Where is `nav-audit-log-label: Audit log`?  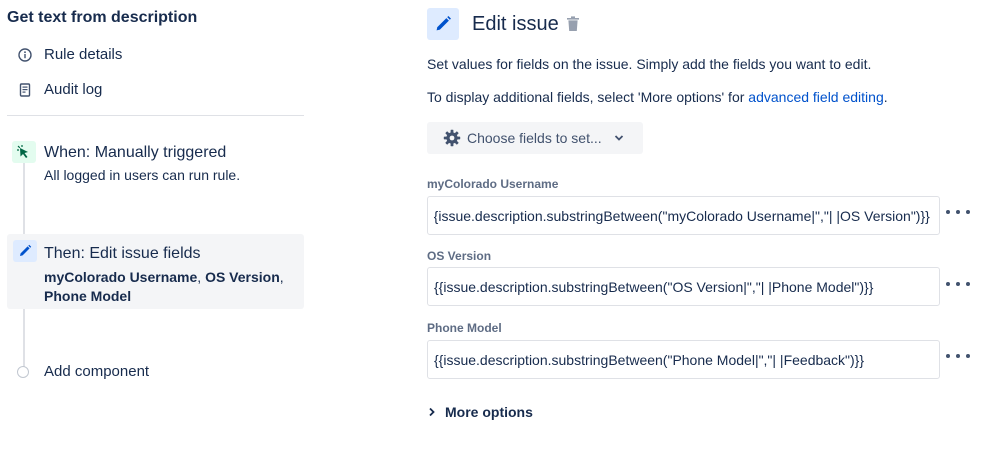
nav-audit-log-label: Audit log is located at coordinates (73, 89).